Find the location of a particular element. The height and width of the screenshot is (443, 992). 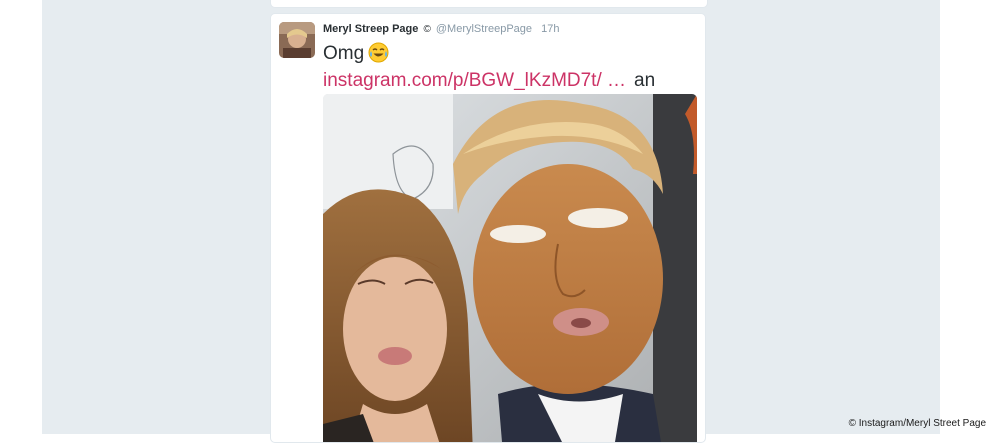

tweet-text: Omg instagram.com/p/BGW_lKzMD7t/ … an is located at coordinates (513, 67).